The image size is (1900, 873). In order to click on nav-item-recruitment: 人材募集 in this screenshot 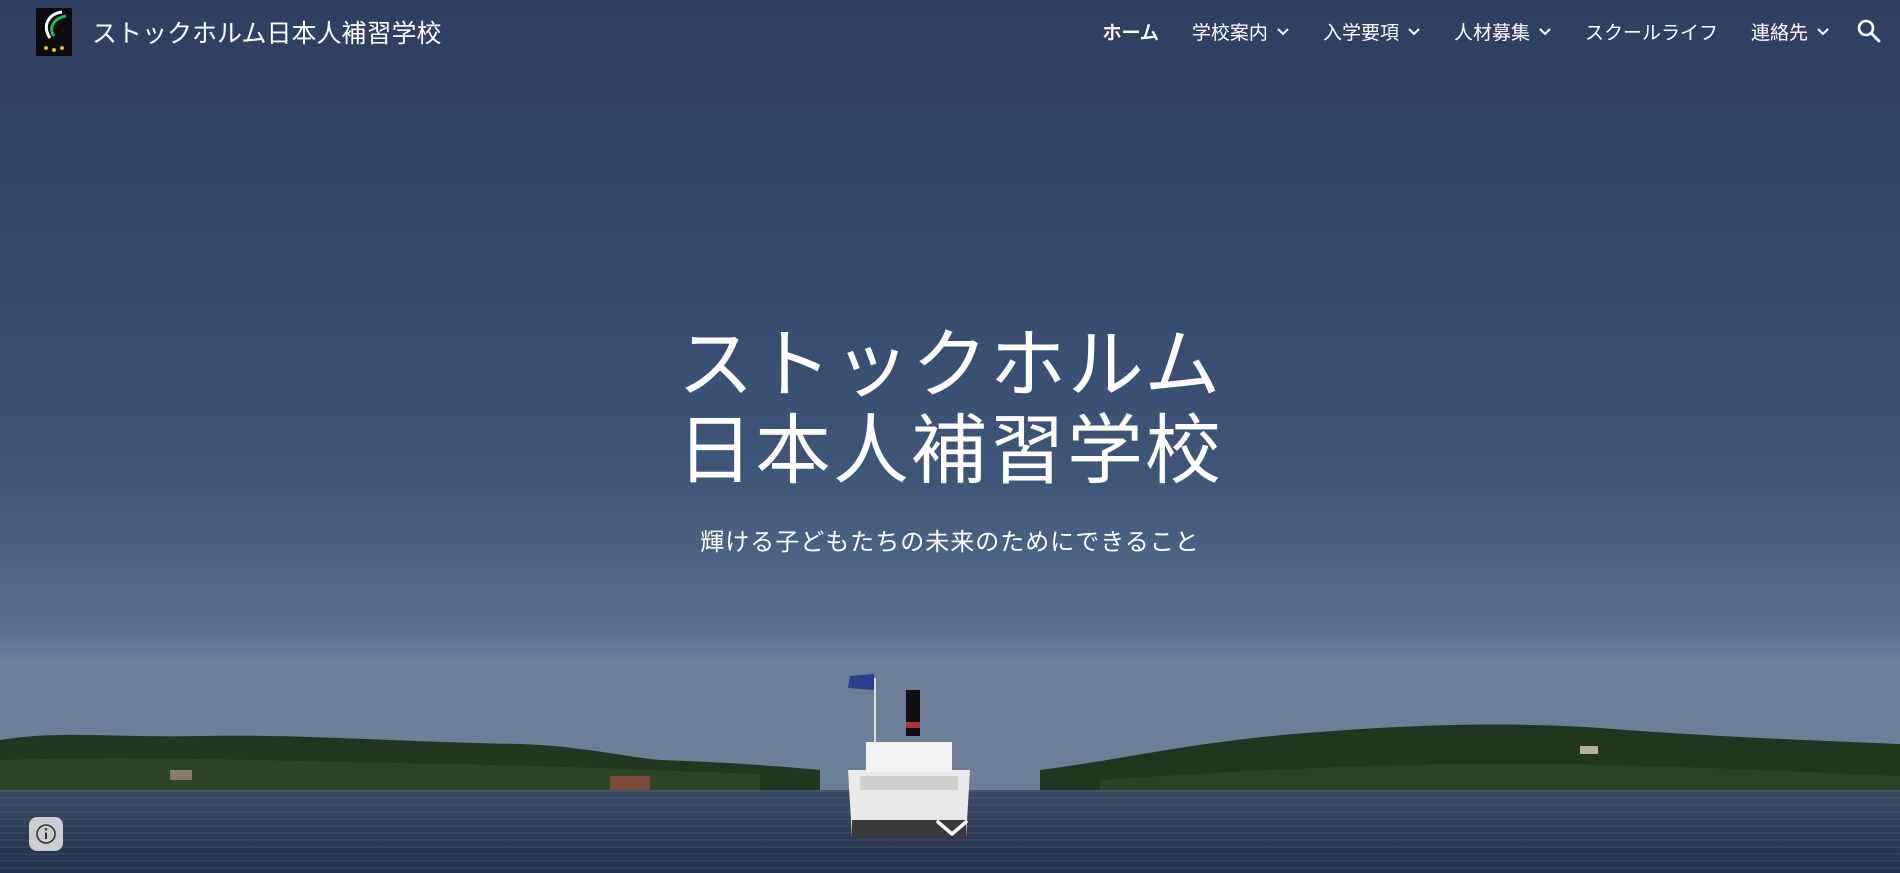, I will do `click(1503, 31)`.